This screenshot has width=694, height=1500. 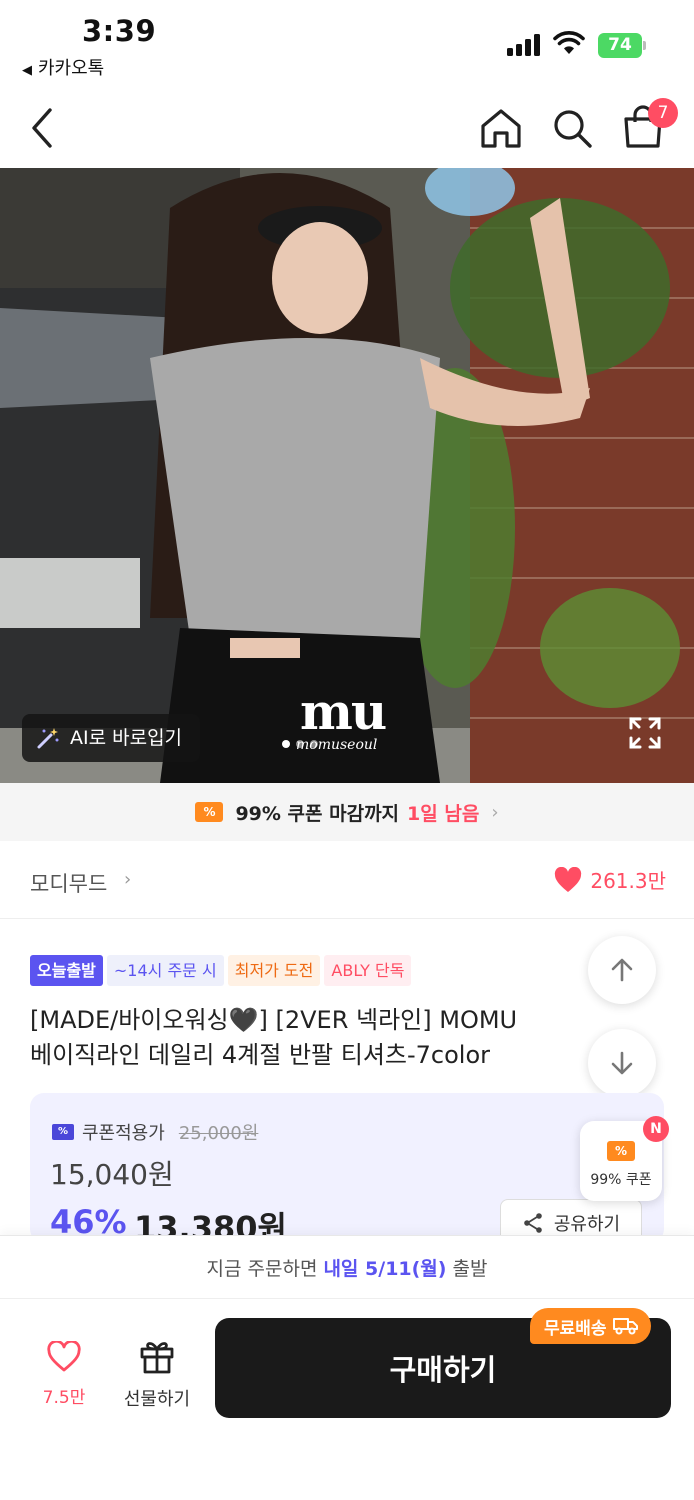 I want to click on product-tags: 오늘출발 ~14시 주문 시 최저가 도전 ABLY 단독, so click(x=221, y=970).